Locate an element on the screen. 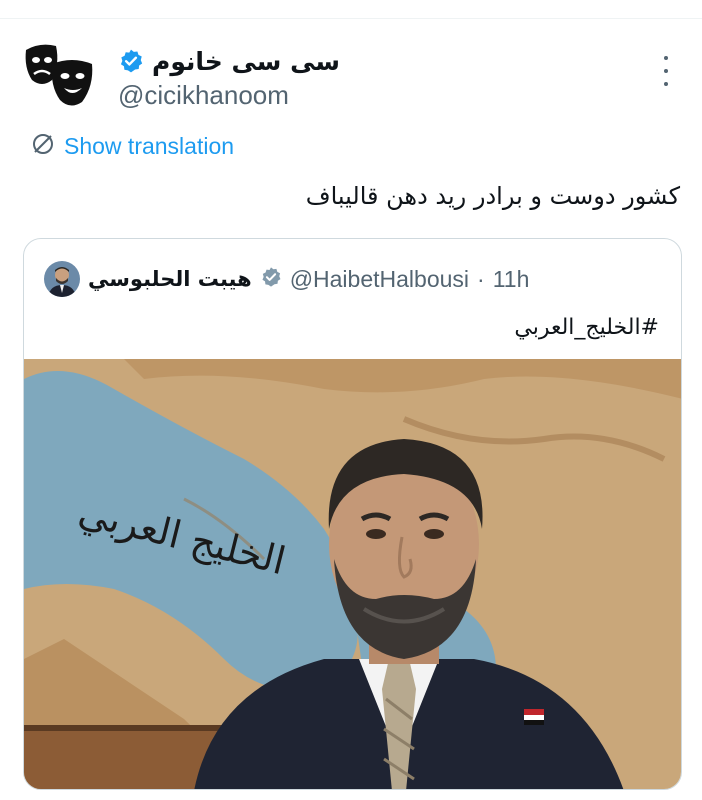 The width and height of the screenshot is (702, 800). quoted-tweet-header: هيبت الحلبوسي @HaibetHalbousi · 11h is located at coordinates (286, 279).